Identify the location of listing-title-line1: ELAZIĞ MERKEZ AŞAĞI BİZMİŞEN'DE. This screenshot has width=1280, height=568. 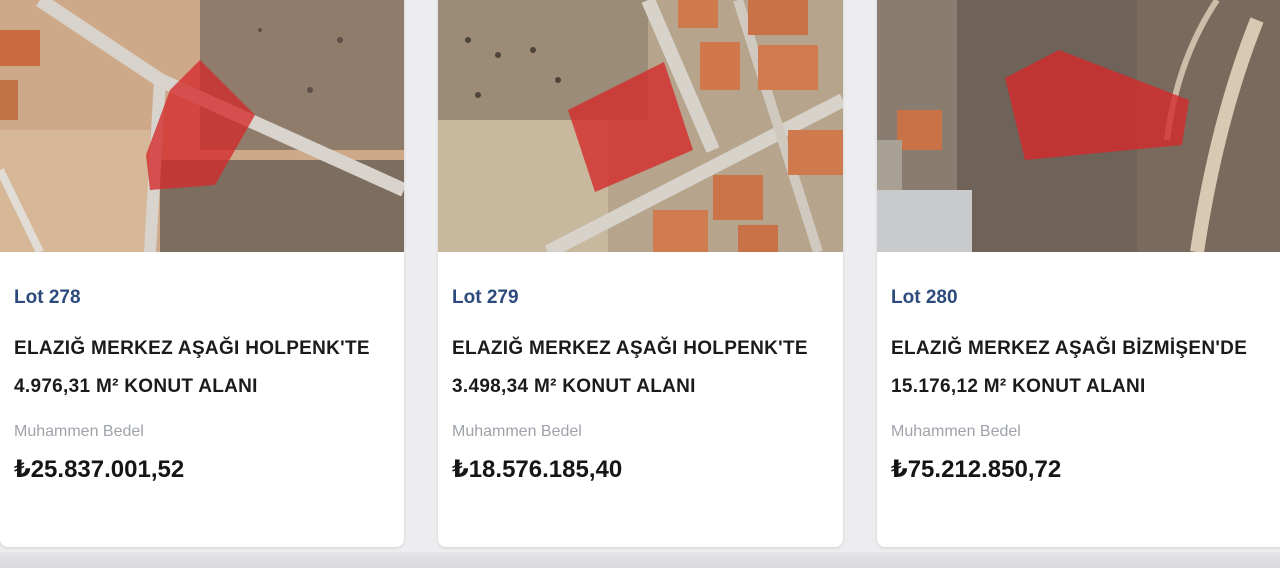
(1069, 348).